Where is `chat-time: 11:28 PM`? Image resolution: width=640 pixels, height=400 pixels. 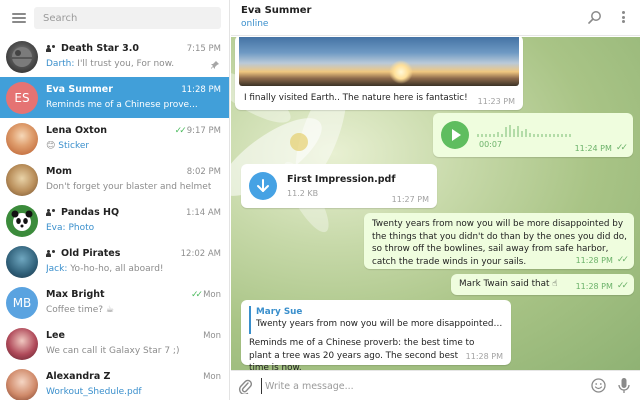 chat-time: 11:28 PM is located at coordinates (201, 89).